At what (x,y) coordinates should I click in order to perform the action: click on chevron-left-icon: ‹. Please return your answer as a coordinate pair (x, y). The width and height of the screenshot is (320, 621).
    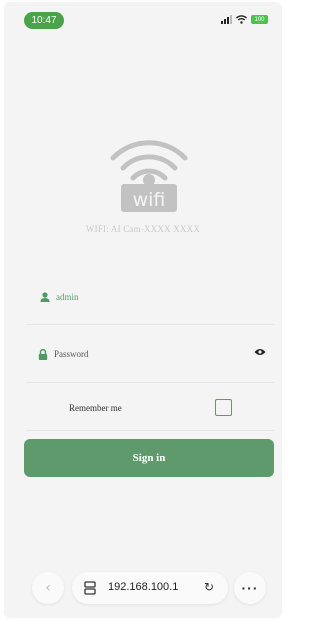
    Looking at the image, I should click on (48, 588).